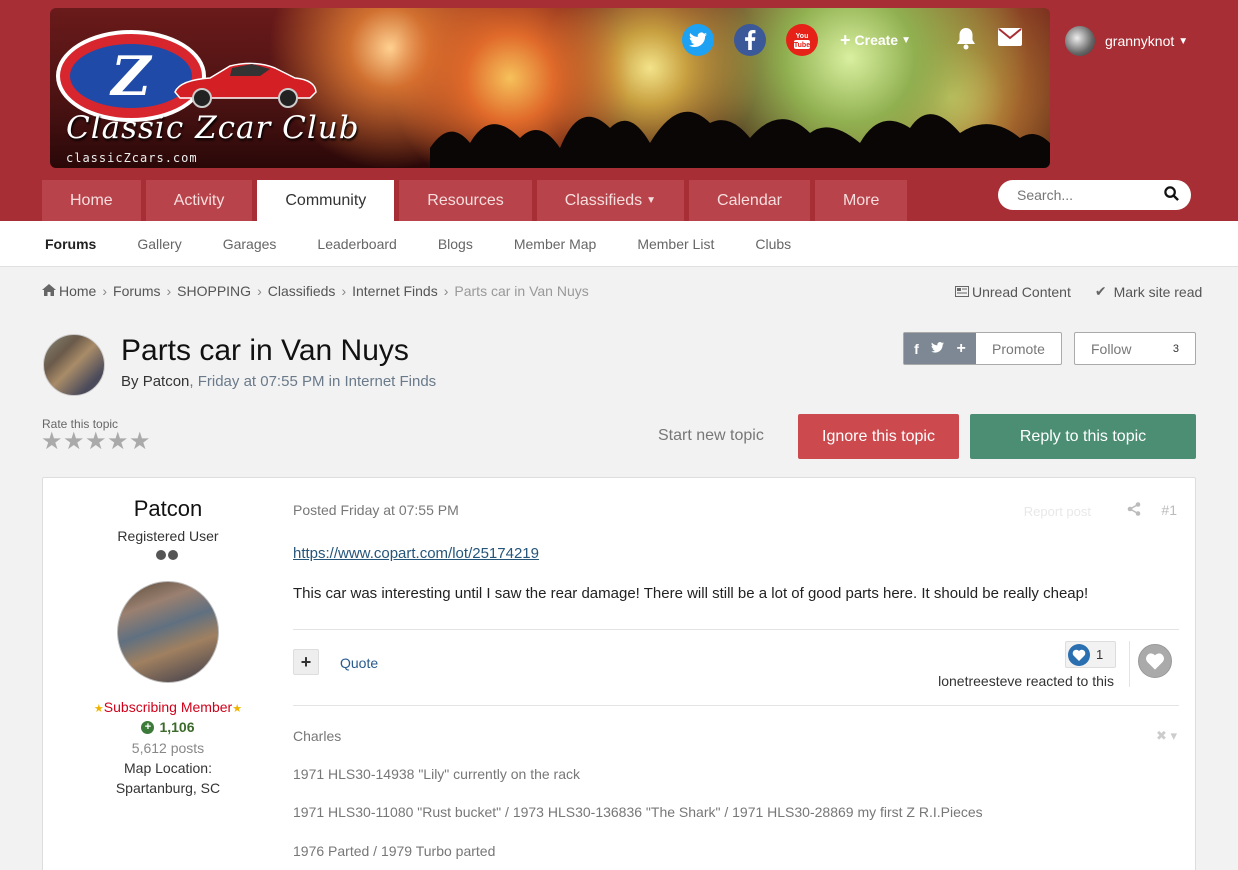  What do you see at coordinates (1100, 291) in the screenshot?
I see `check-icon: ✔` at bounding box center [1100, 291].